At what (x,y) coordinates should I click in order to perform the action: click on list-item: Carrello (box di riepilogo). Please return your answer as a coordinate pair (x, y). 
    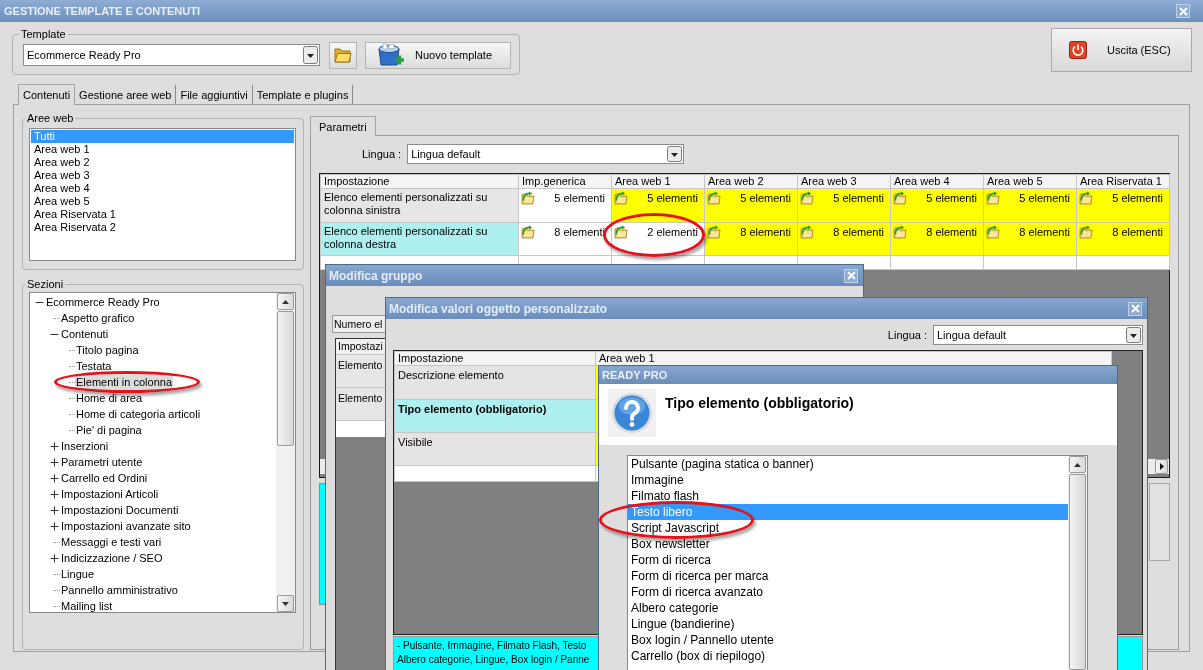
    Looking at the image, I should click on (848, 656).